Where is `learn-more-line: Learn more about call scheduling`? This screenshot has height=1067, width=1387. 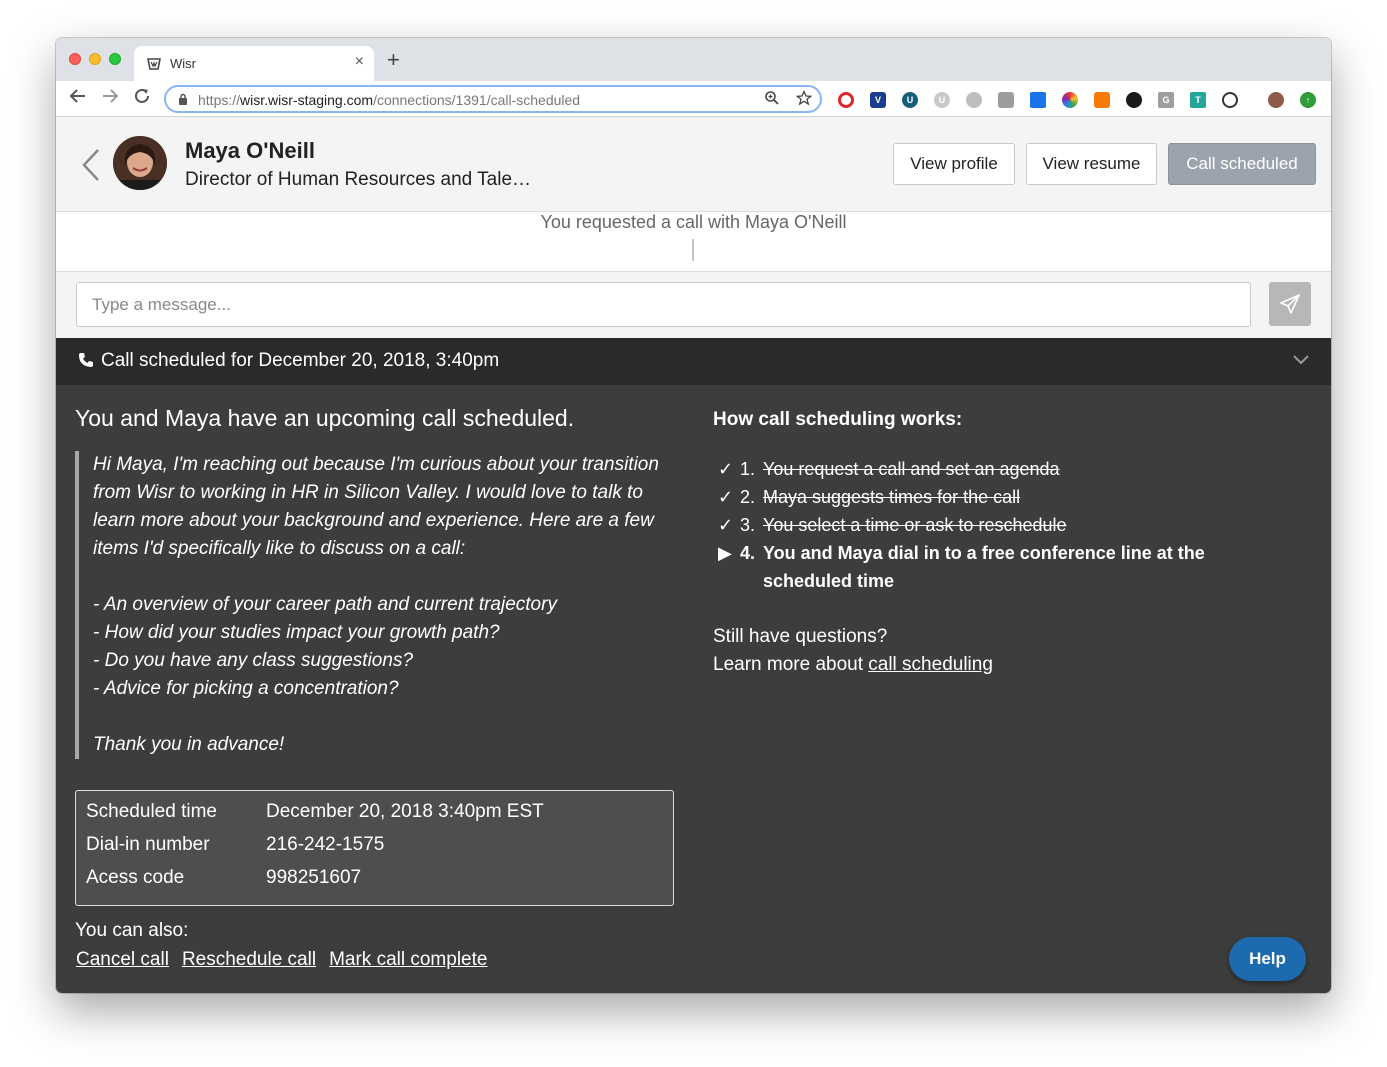 learn-more-line: Learn more about call scheduling is located at coordinates (853, 665).